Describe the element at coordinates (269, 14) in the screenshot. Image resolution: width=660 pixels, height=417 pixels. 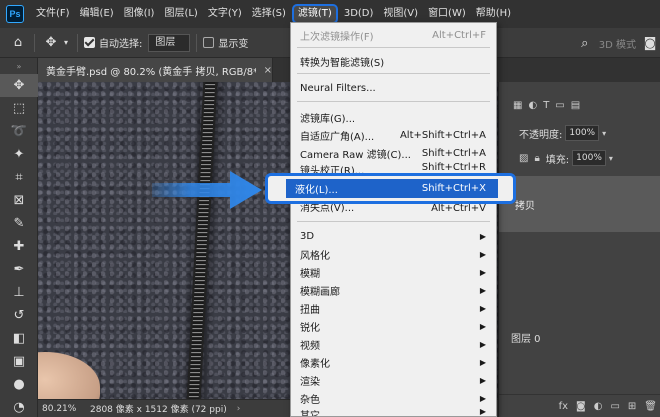
I see `menu-select: 选择(S)` at that location.